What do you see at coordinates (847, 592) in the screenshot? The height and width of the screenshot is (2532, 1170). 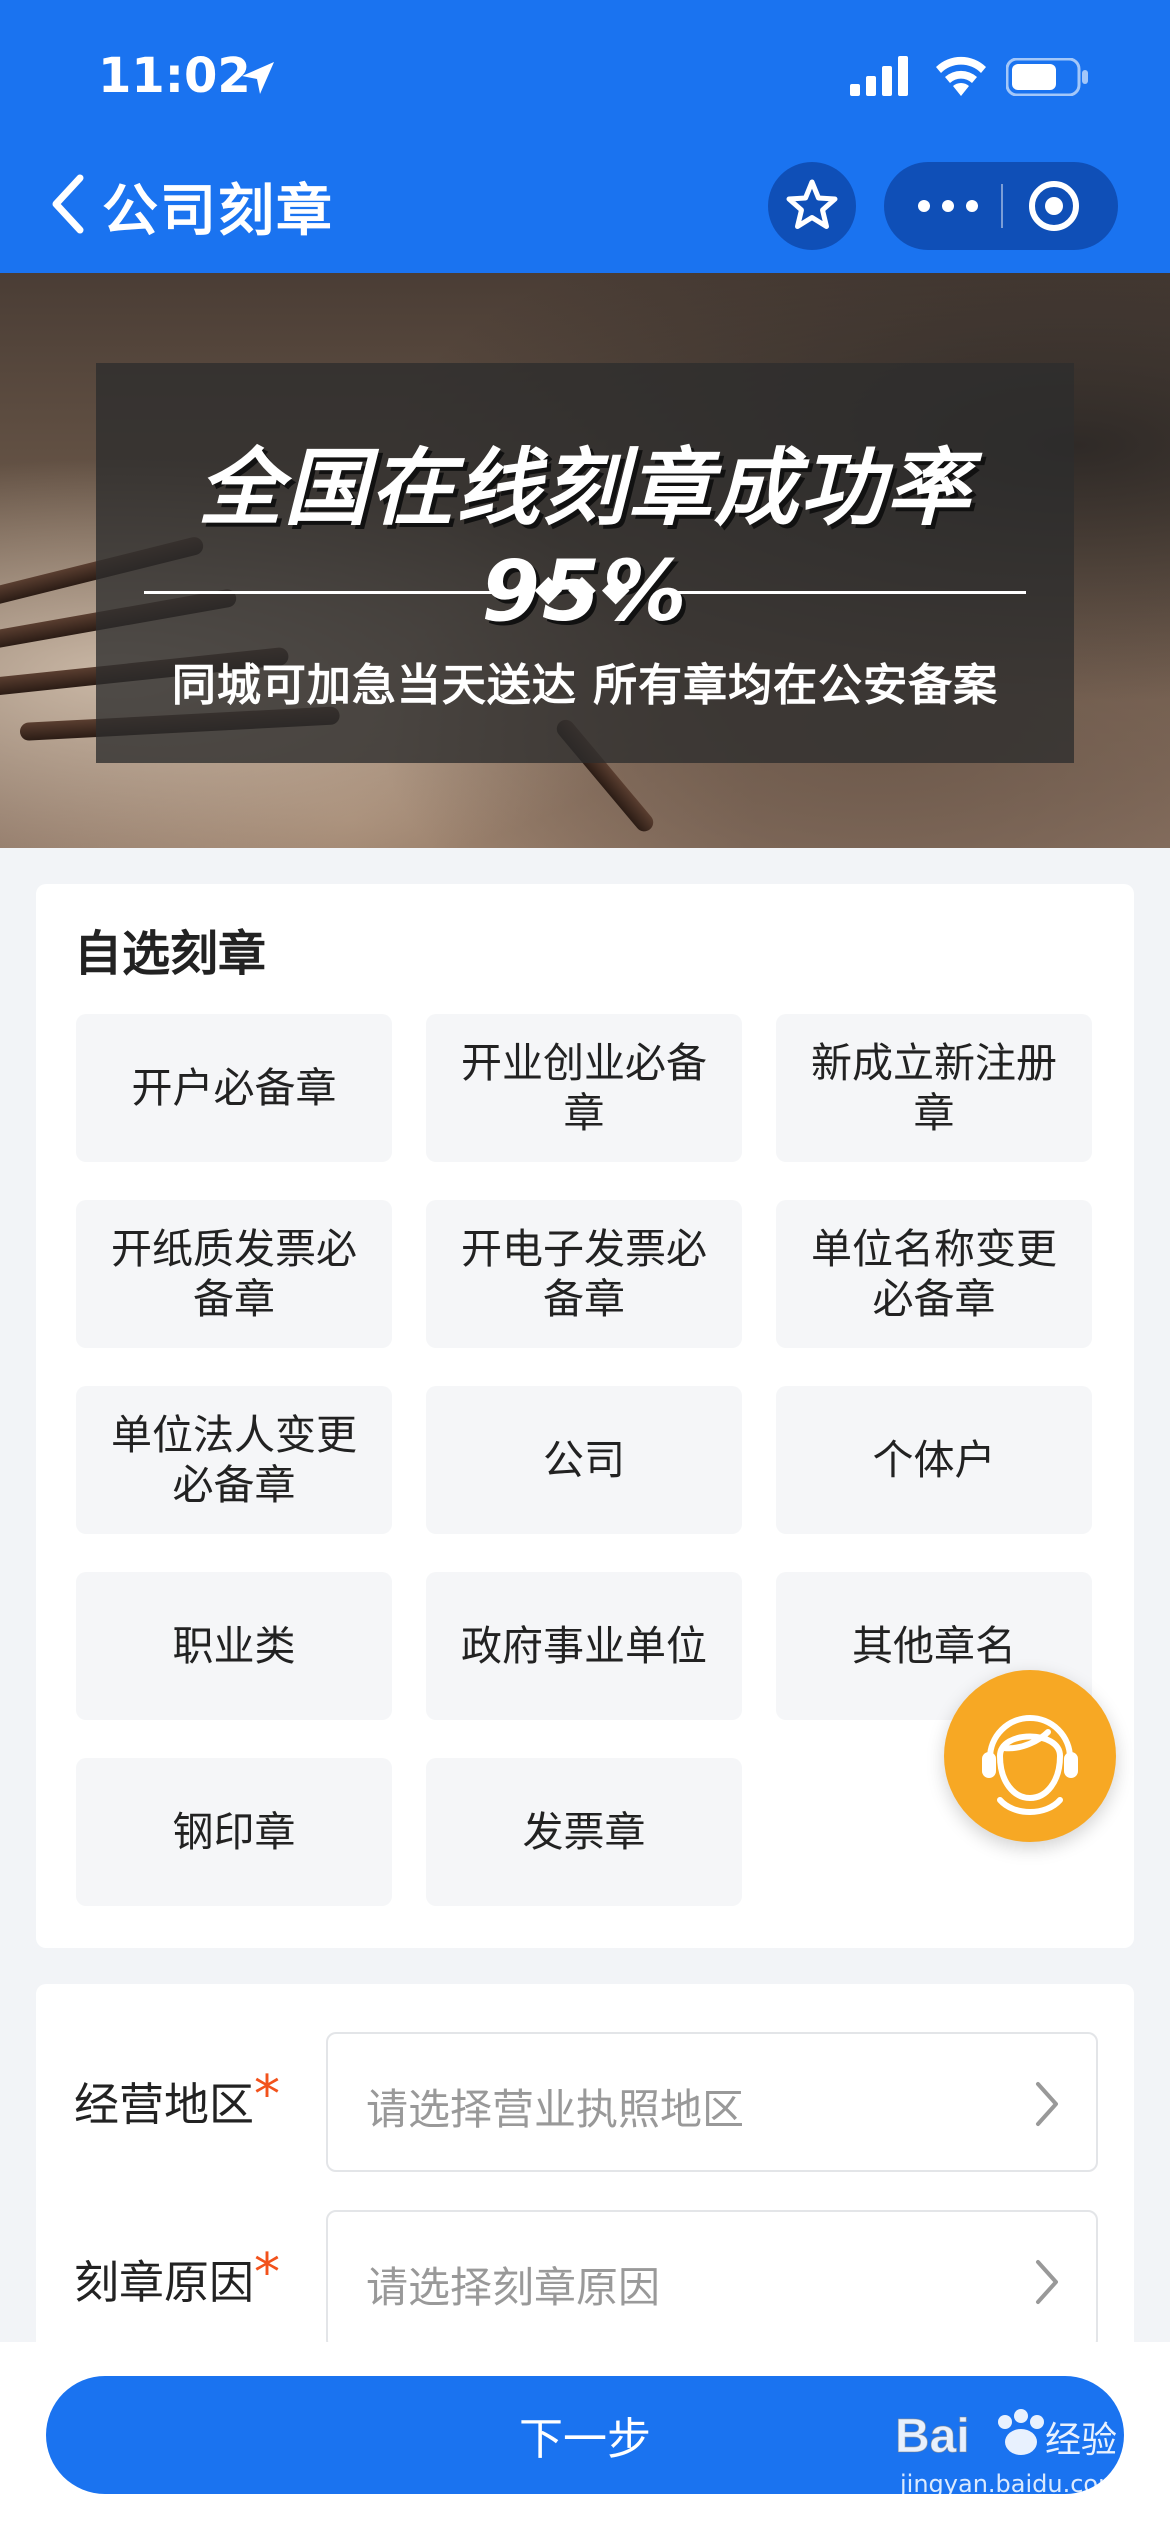 I see `banner-divider-right` at bounding box center [847, 592].